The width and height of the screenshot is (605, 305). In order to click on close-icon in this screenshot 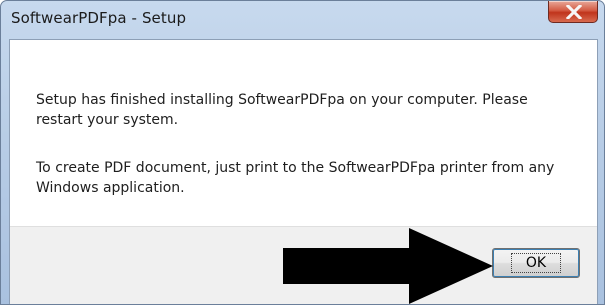, I will do `click(574, 12)`.